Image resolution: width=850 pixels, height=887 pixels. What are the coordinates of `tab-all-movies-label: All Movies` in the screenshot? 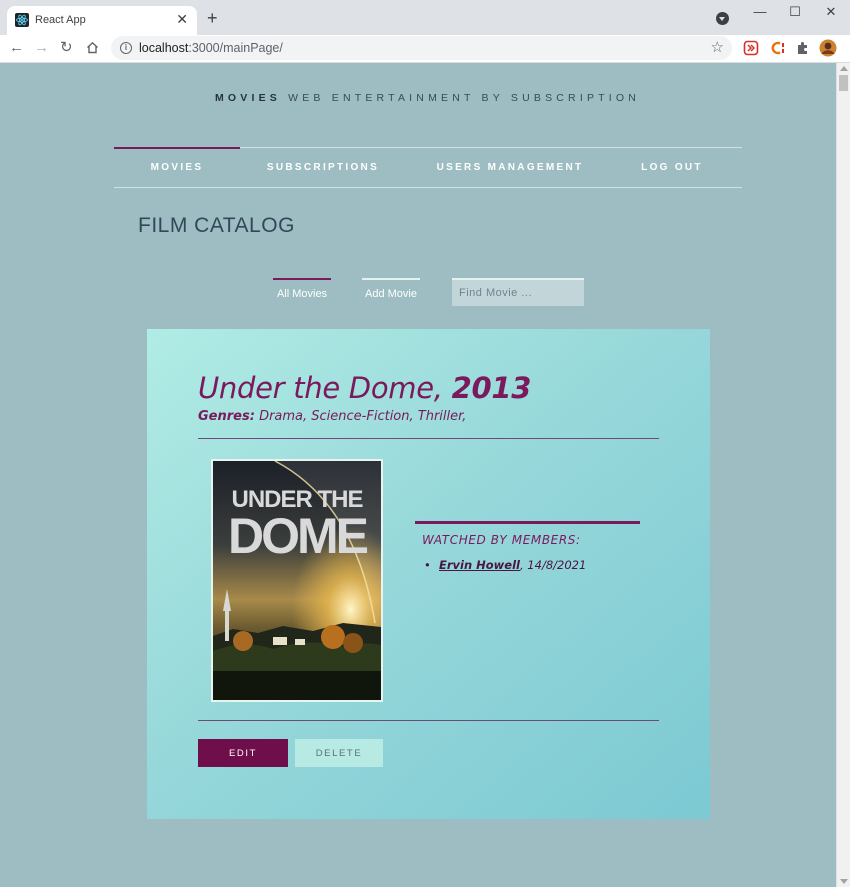 It's located at (302, 294).